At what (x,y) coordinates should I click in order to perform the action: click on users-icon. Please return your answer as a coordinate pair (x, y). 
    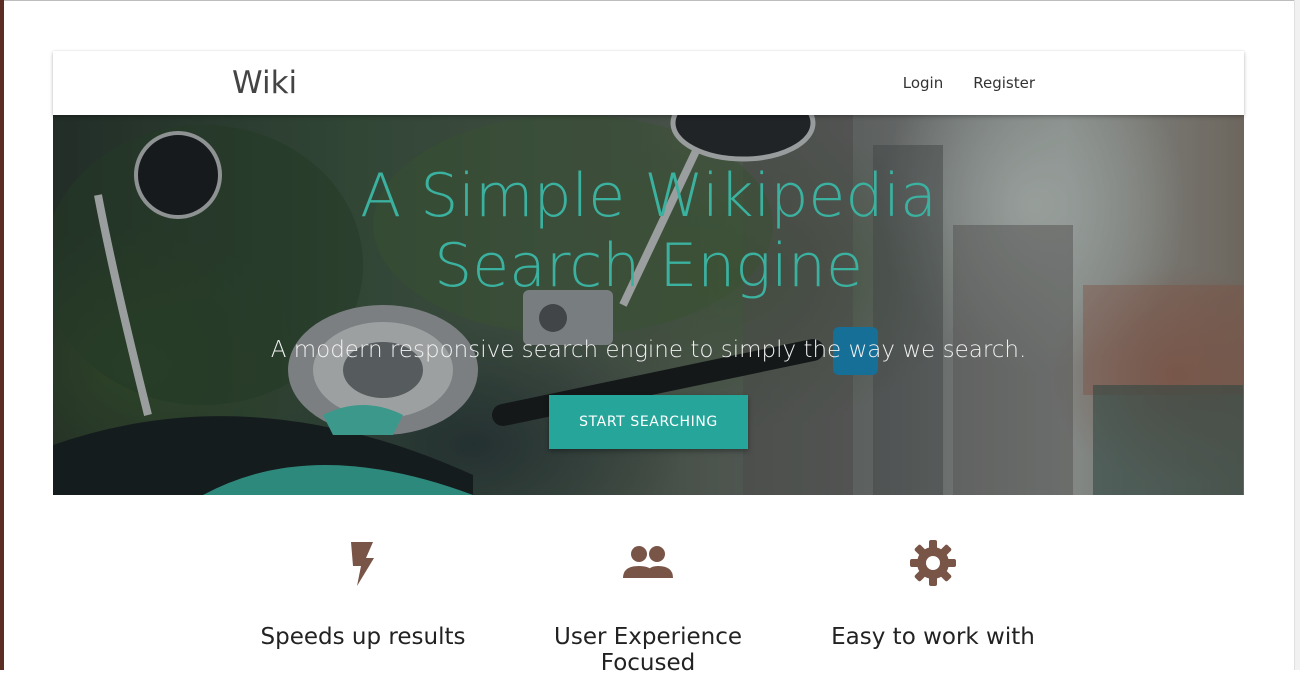
    Looking at the image, I should click on (648, 562).